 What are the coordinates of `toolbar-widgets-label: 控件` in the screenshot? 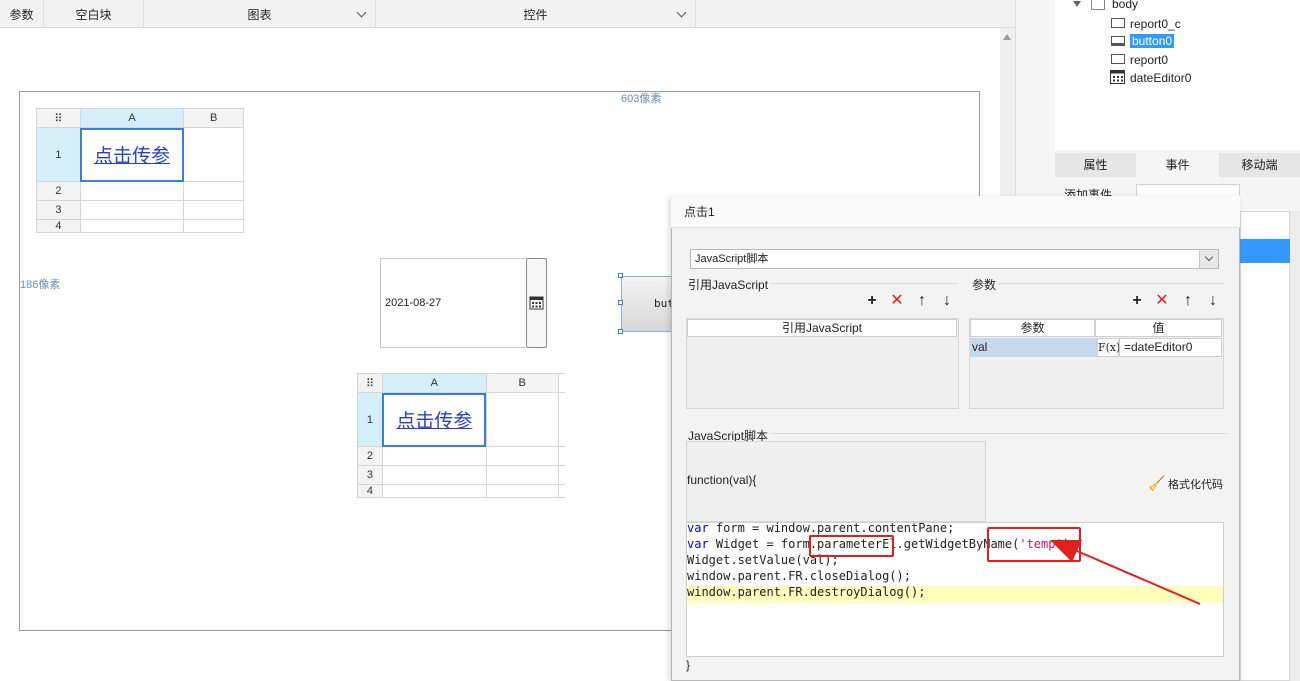 It's located at (535, 15).